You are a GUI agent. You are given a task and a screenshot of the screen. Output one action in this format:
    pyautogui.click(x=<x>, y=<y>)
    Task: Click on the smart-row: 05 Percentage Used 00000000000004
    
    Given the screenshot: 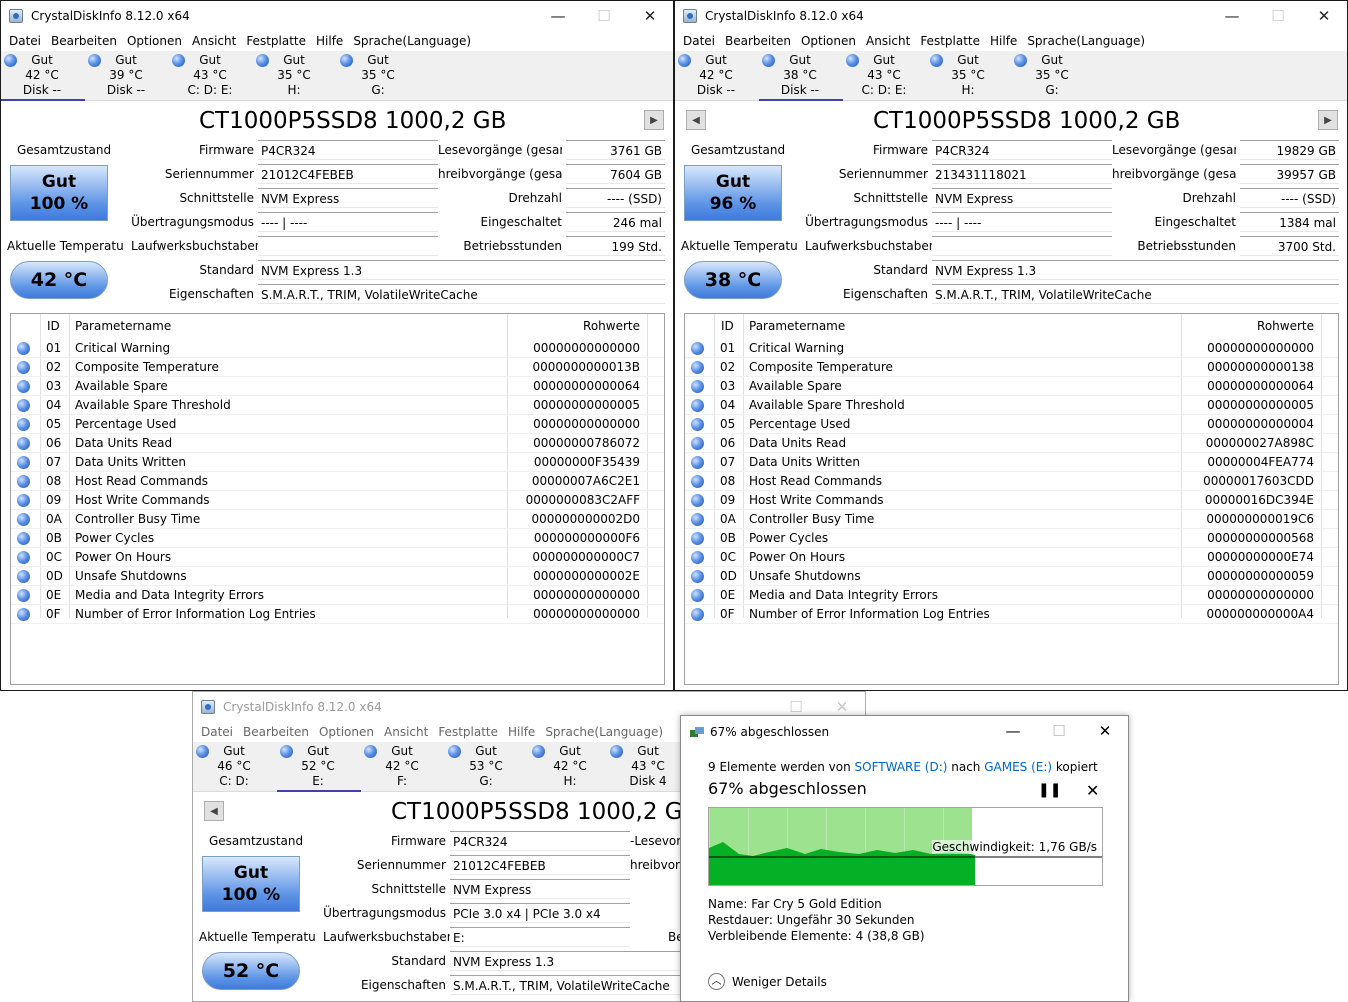 What is the action you would take?
    pyautogui.click(x=1011, y=424)
    